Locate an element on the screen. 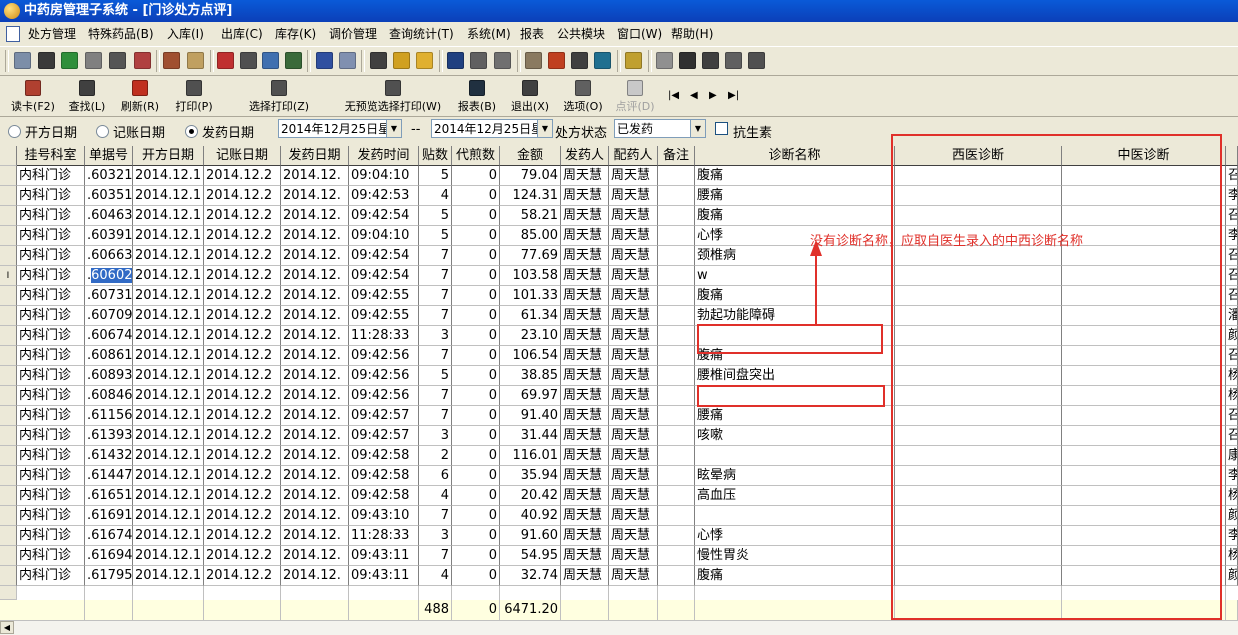 The width and height of the screenshot is (1238, 635). cell-diagnosis: 心悸 is located at coordinates (795, 536).